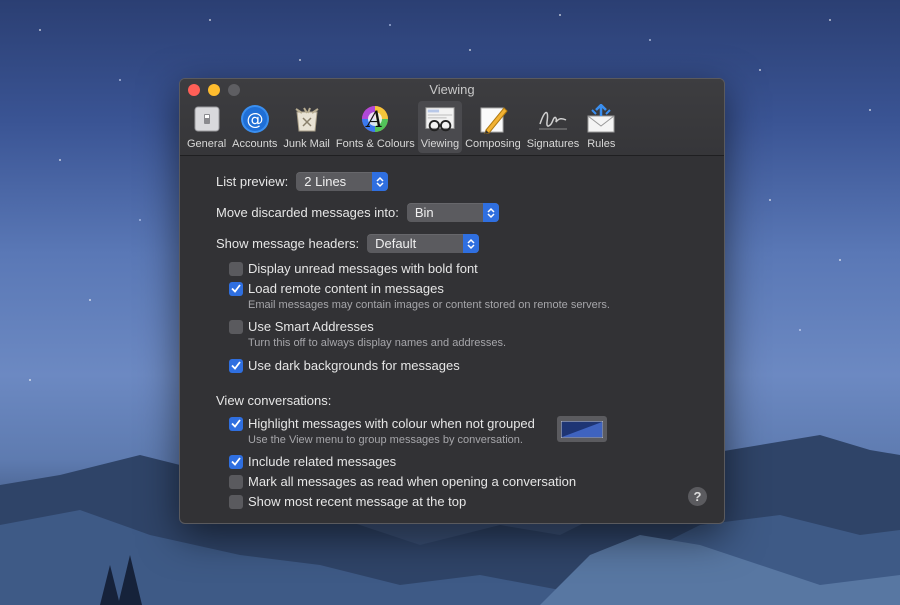 The image size is (900, 605). Describe the element at coordinates (288, 243) in the screenshot. I see `show-headers-label: Show message headers:` at that location.